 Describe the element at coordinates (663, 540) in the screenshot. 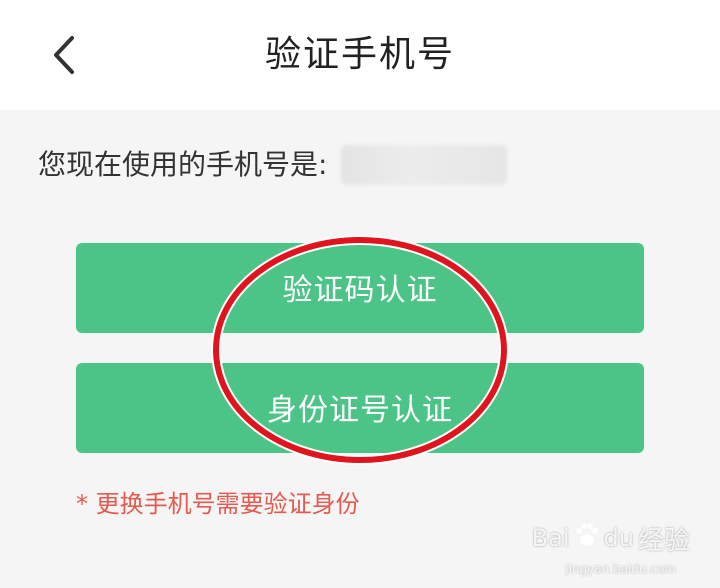

I see `watermark-product: 经验` at that location.